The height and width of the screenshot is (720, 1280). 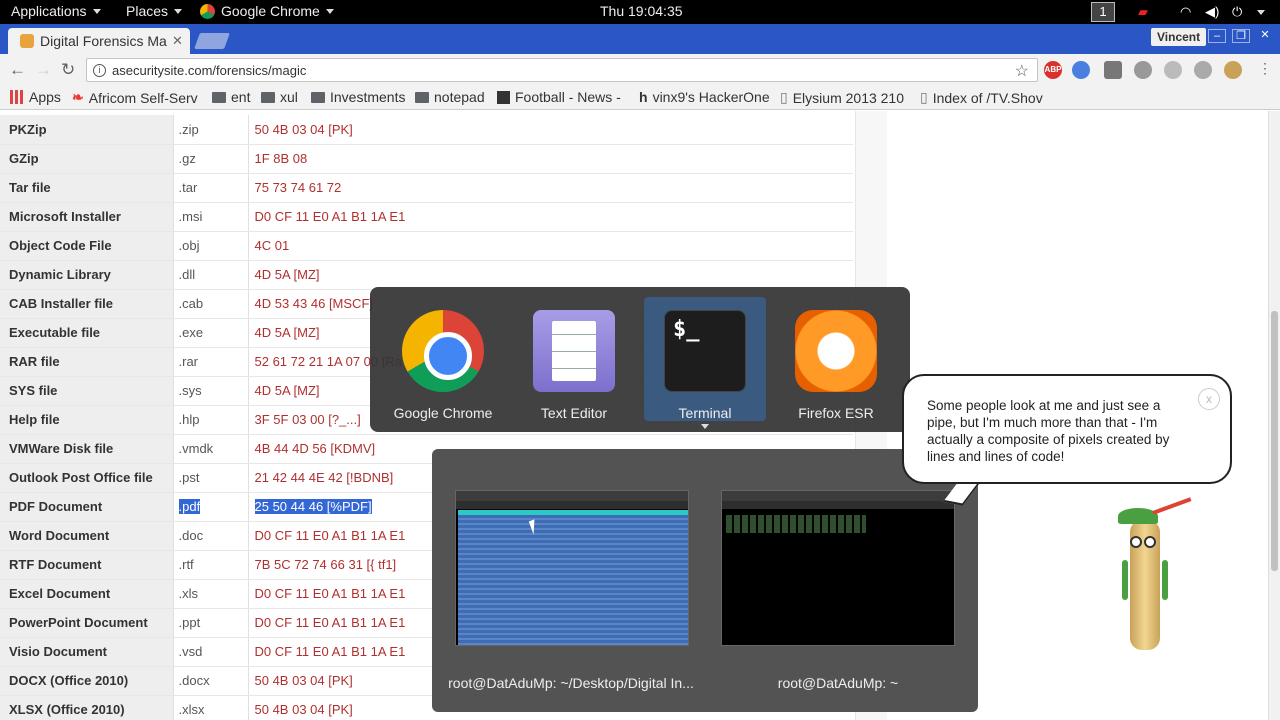 What do you see at coordinates (87, 188) in the screenshot?
I see `file-type-cell: Tar file` at bounding box center [87, 188].